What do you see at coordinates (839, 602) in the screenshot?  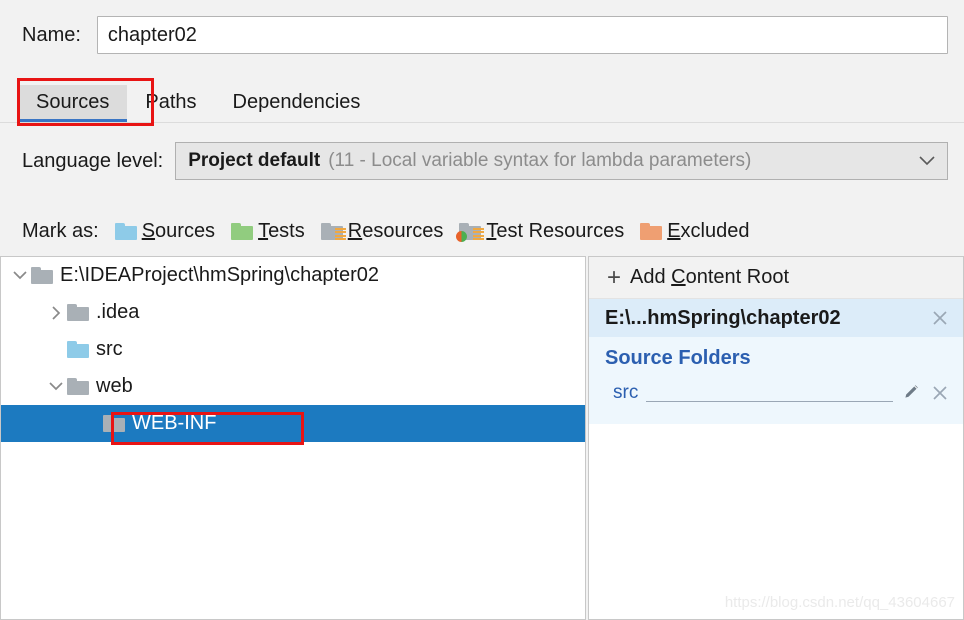 I see `watermark: https://blog.csdn.net/qq_43604667` at bounding box center [839, 602].